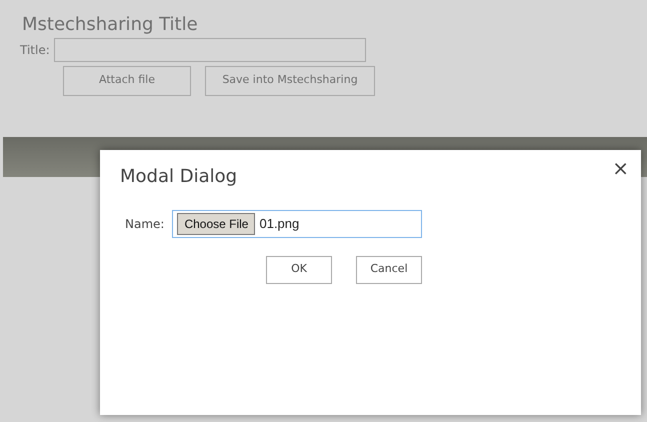 This screenshot has width=647, height=422. I want to click on field-label: Name:, so click(144, 224).